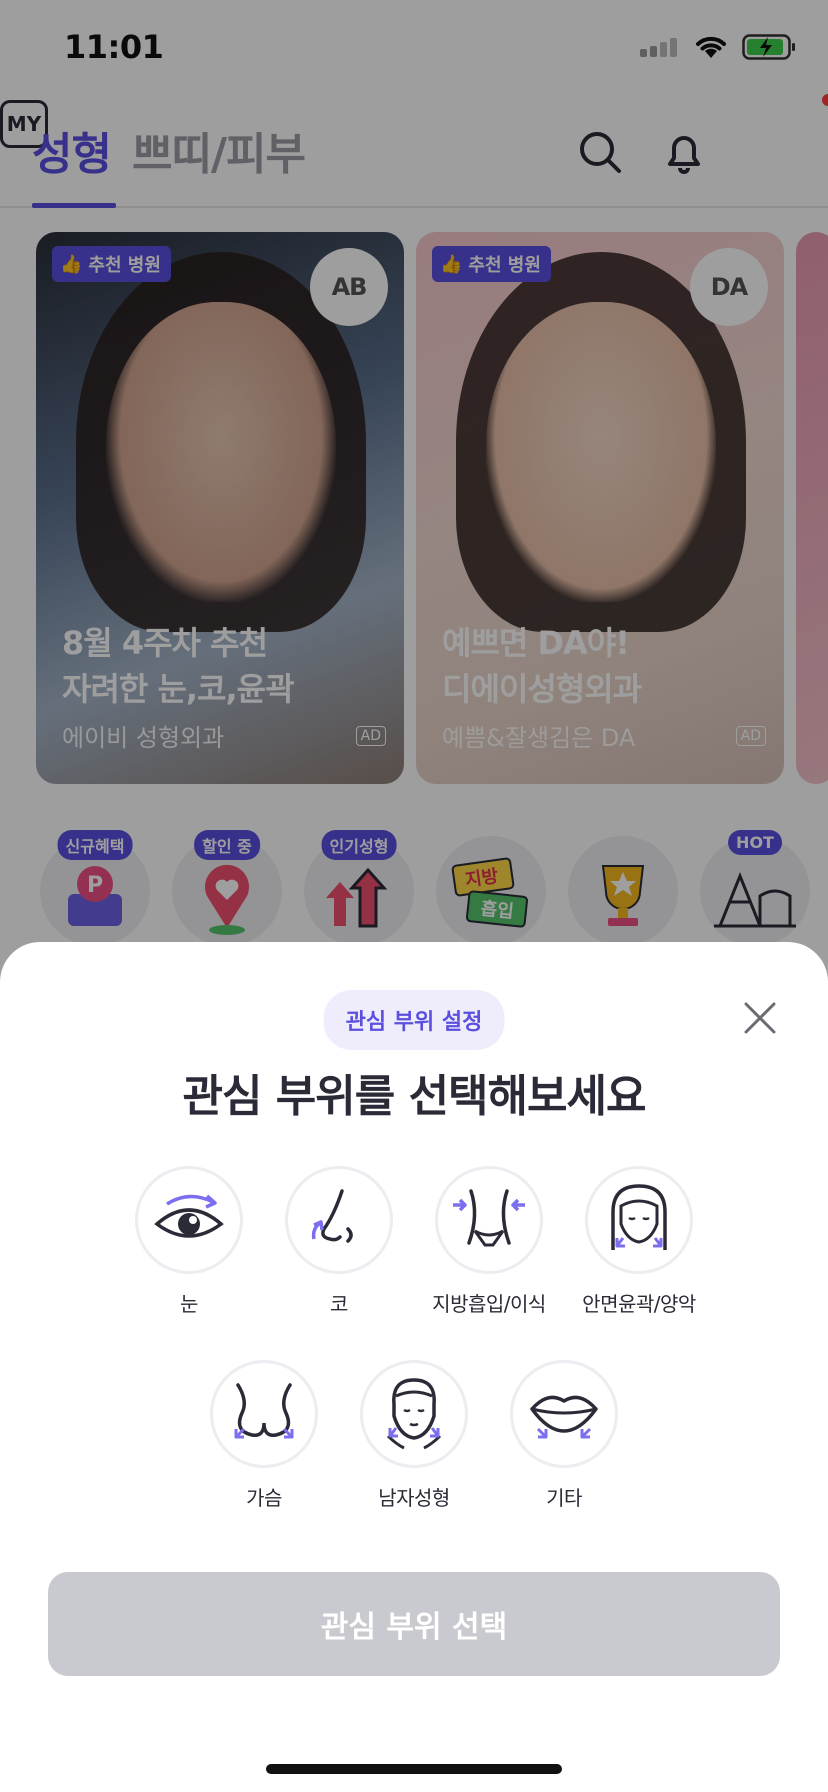 The height and width of the screenshot is (1792, 828). Describe the element at coordinates (414, 1769) in the screenshot. I see `home-indicator` at that location.